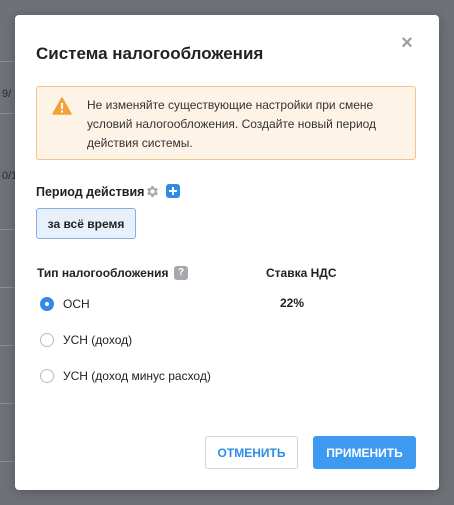 The height and width of the screenshot is (505, 454). Describe the element at coordinates (152, 191) in the screenshot. I see `gear-icon` at that location.